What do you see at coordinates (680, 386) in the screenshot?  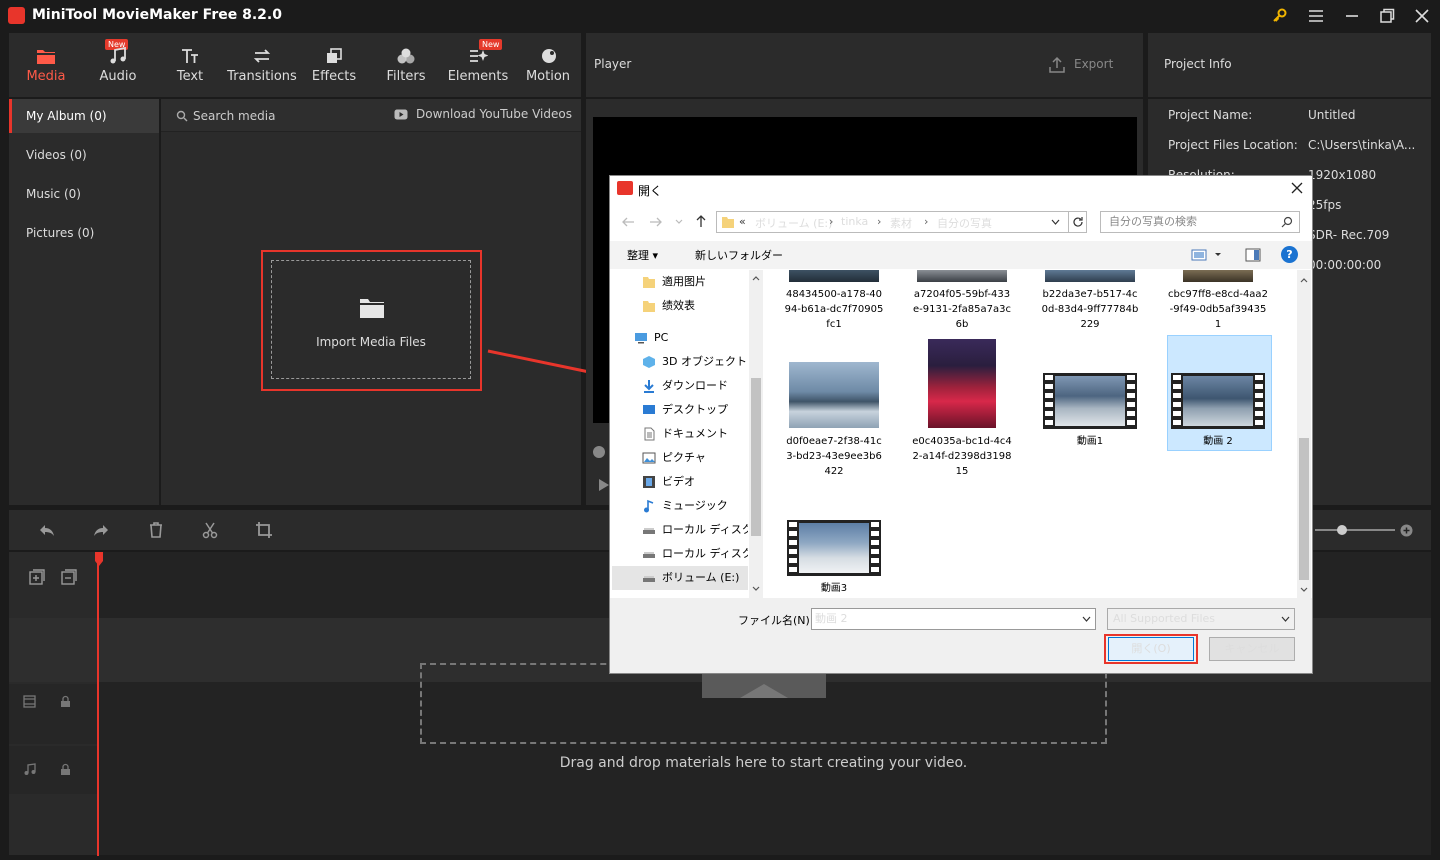 I see `nav-item-downloads: ダウンロード` at bounding box center [680, 386].